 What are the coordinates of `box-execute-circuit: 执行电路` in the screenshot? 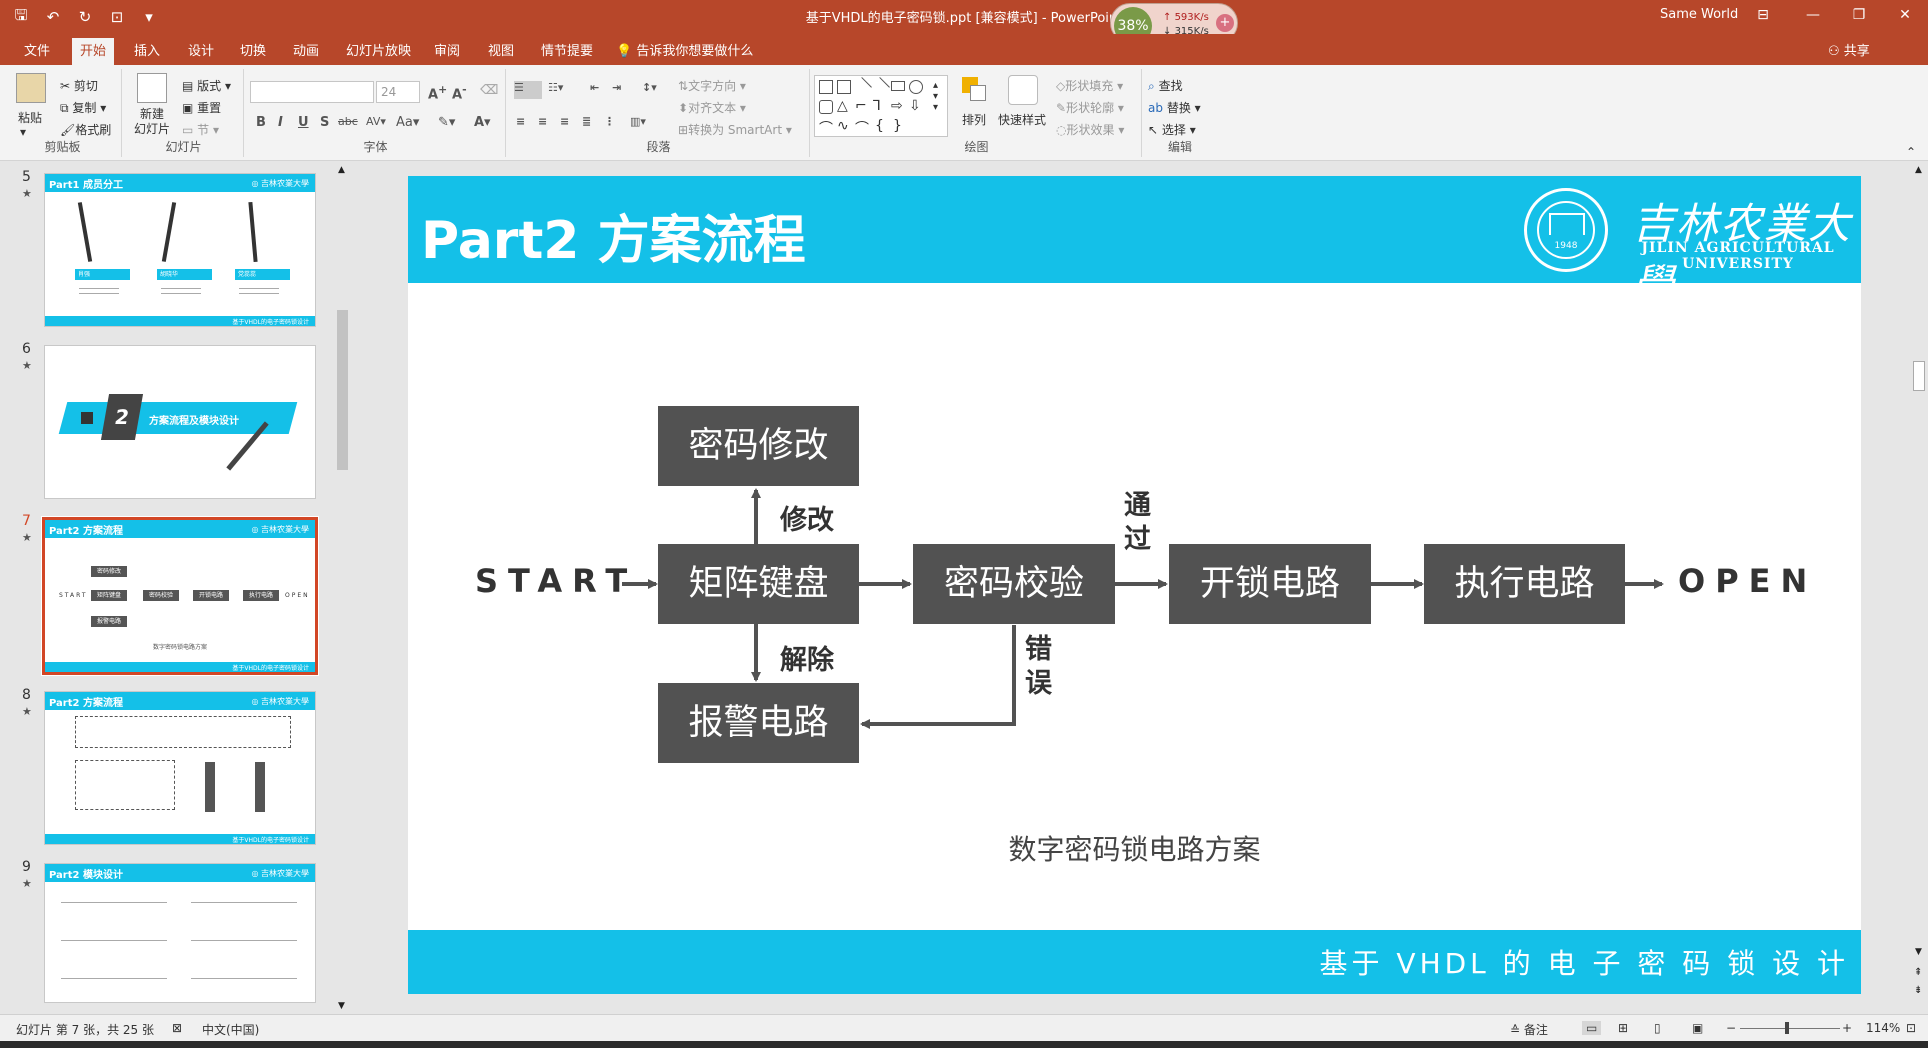 It's located at (1524, 584).